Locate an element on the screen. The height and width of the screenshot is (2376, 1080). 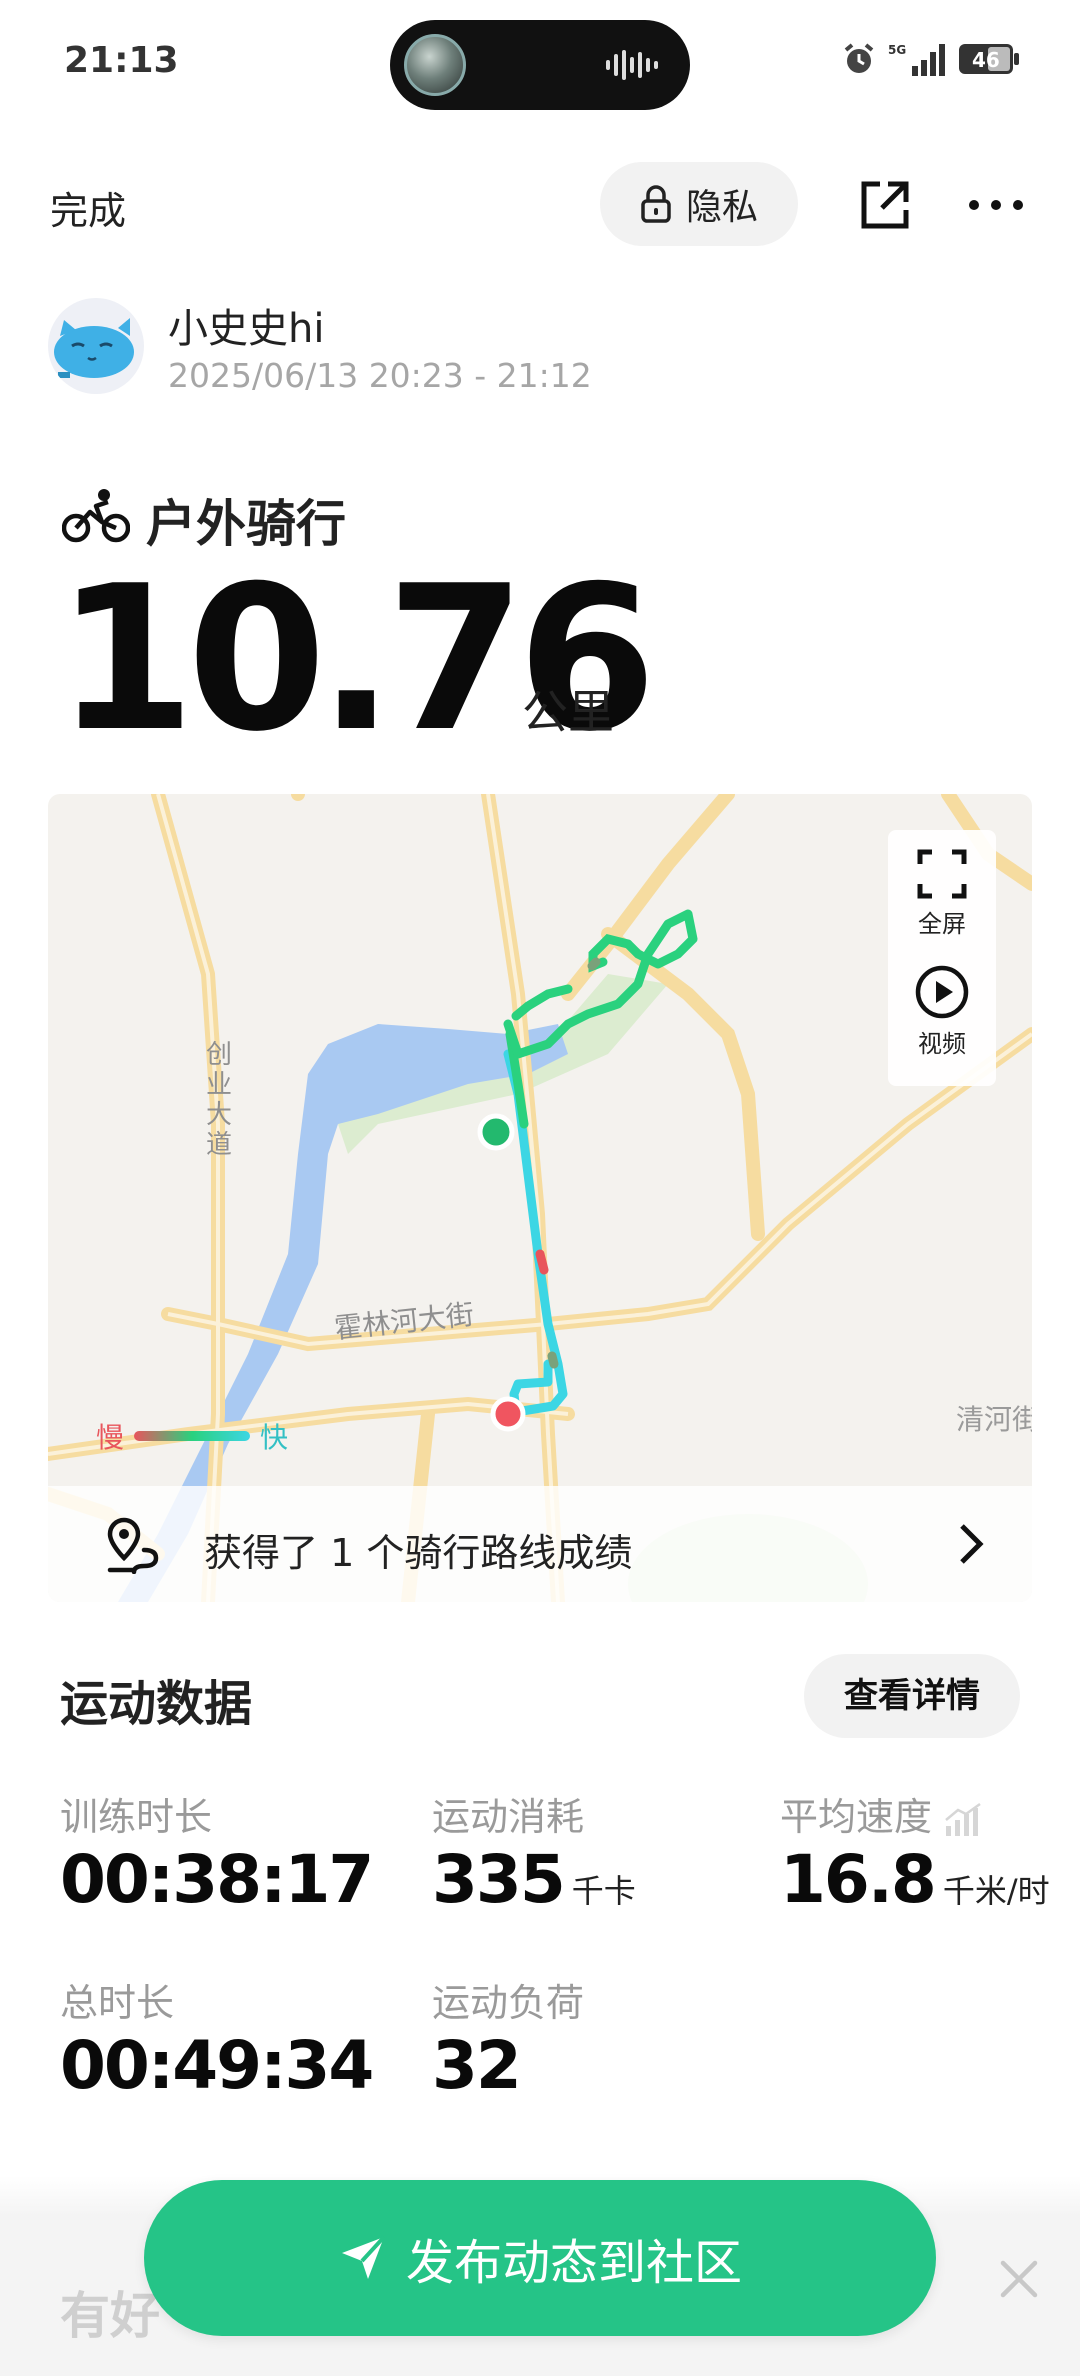
island-avatar is located at coordinates (435, 65).